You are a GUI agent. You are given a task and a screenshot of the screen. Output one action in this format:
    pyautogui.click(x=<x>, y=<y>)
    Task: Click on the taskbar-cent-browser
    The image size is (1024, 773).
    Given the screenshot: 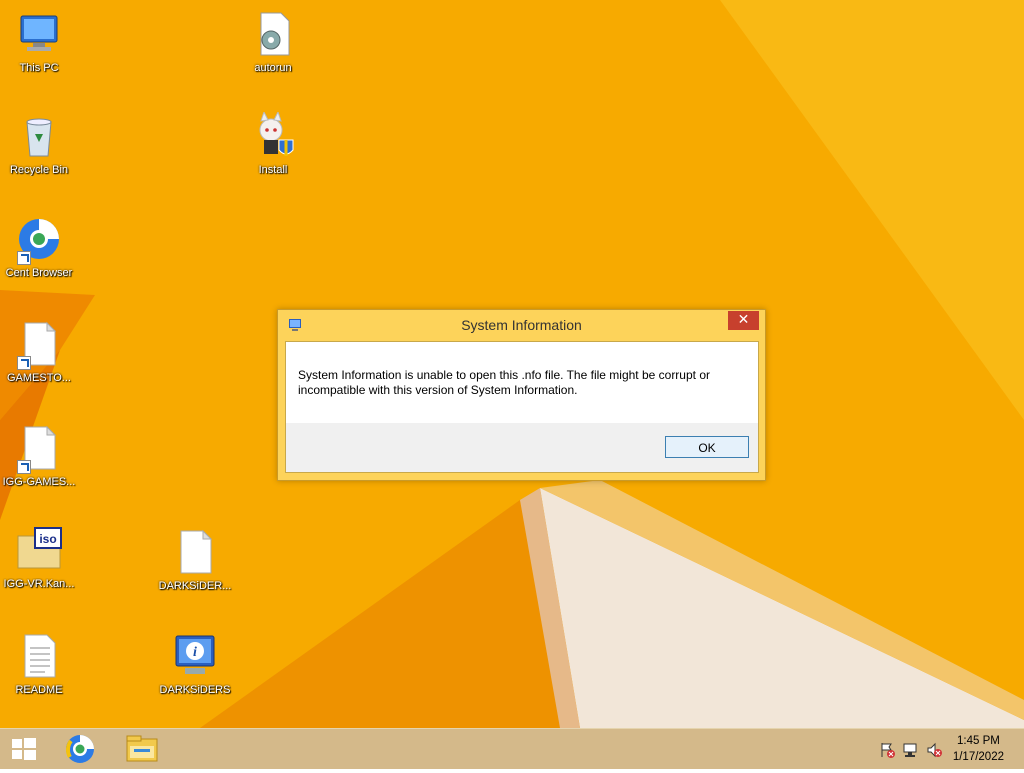 What is the action you would take?
    pyautogui.click(x=80, y=749)
    